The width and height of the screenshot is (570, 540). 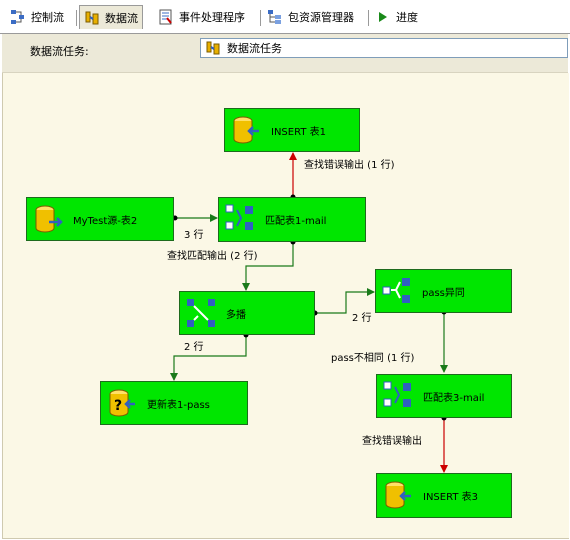 I want to click on task-select-value: 数据流任务, so click(x=254, y=48).